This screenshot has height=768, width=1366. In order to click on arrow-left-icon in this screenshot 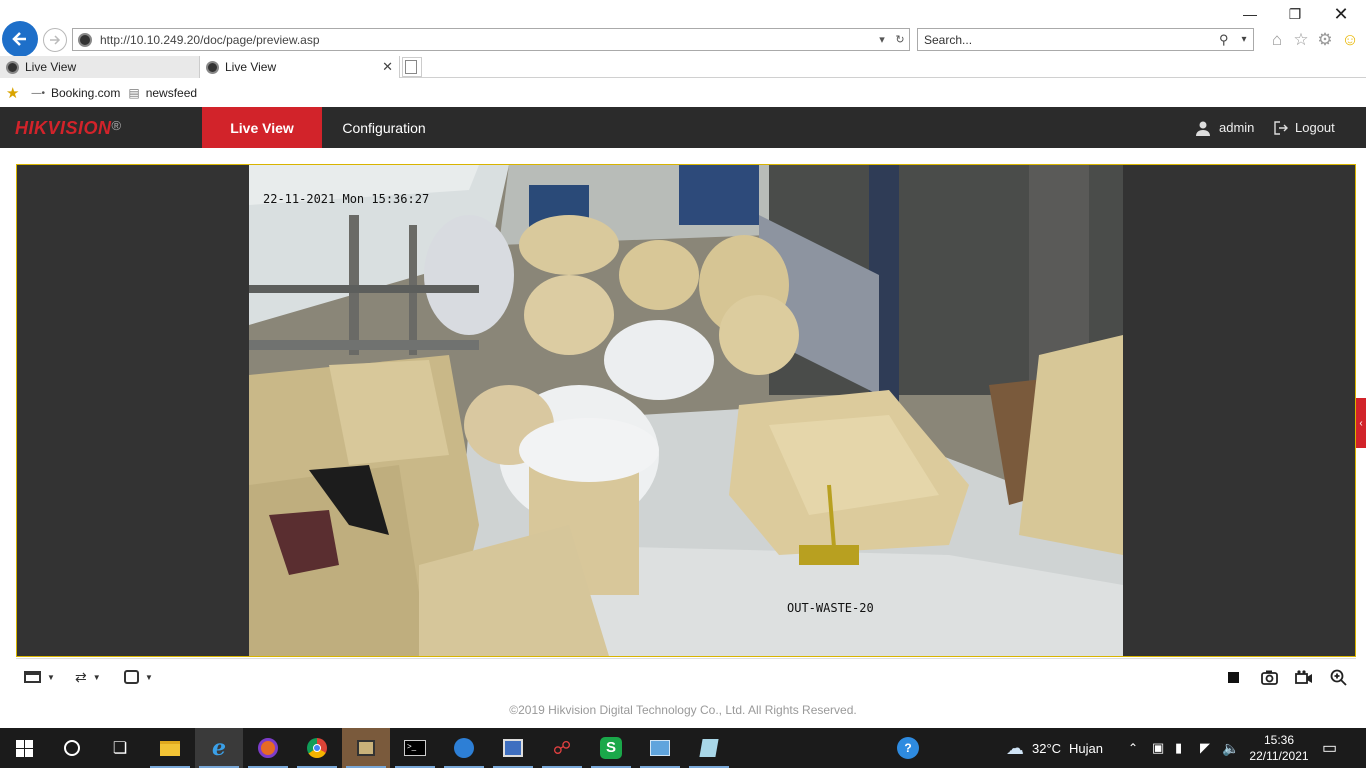, I will do `click(19, 39)`.